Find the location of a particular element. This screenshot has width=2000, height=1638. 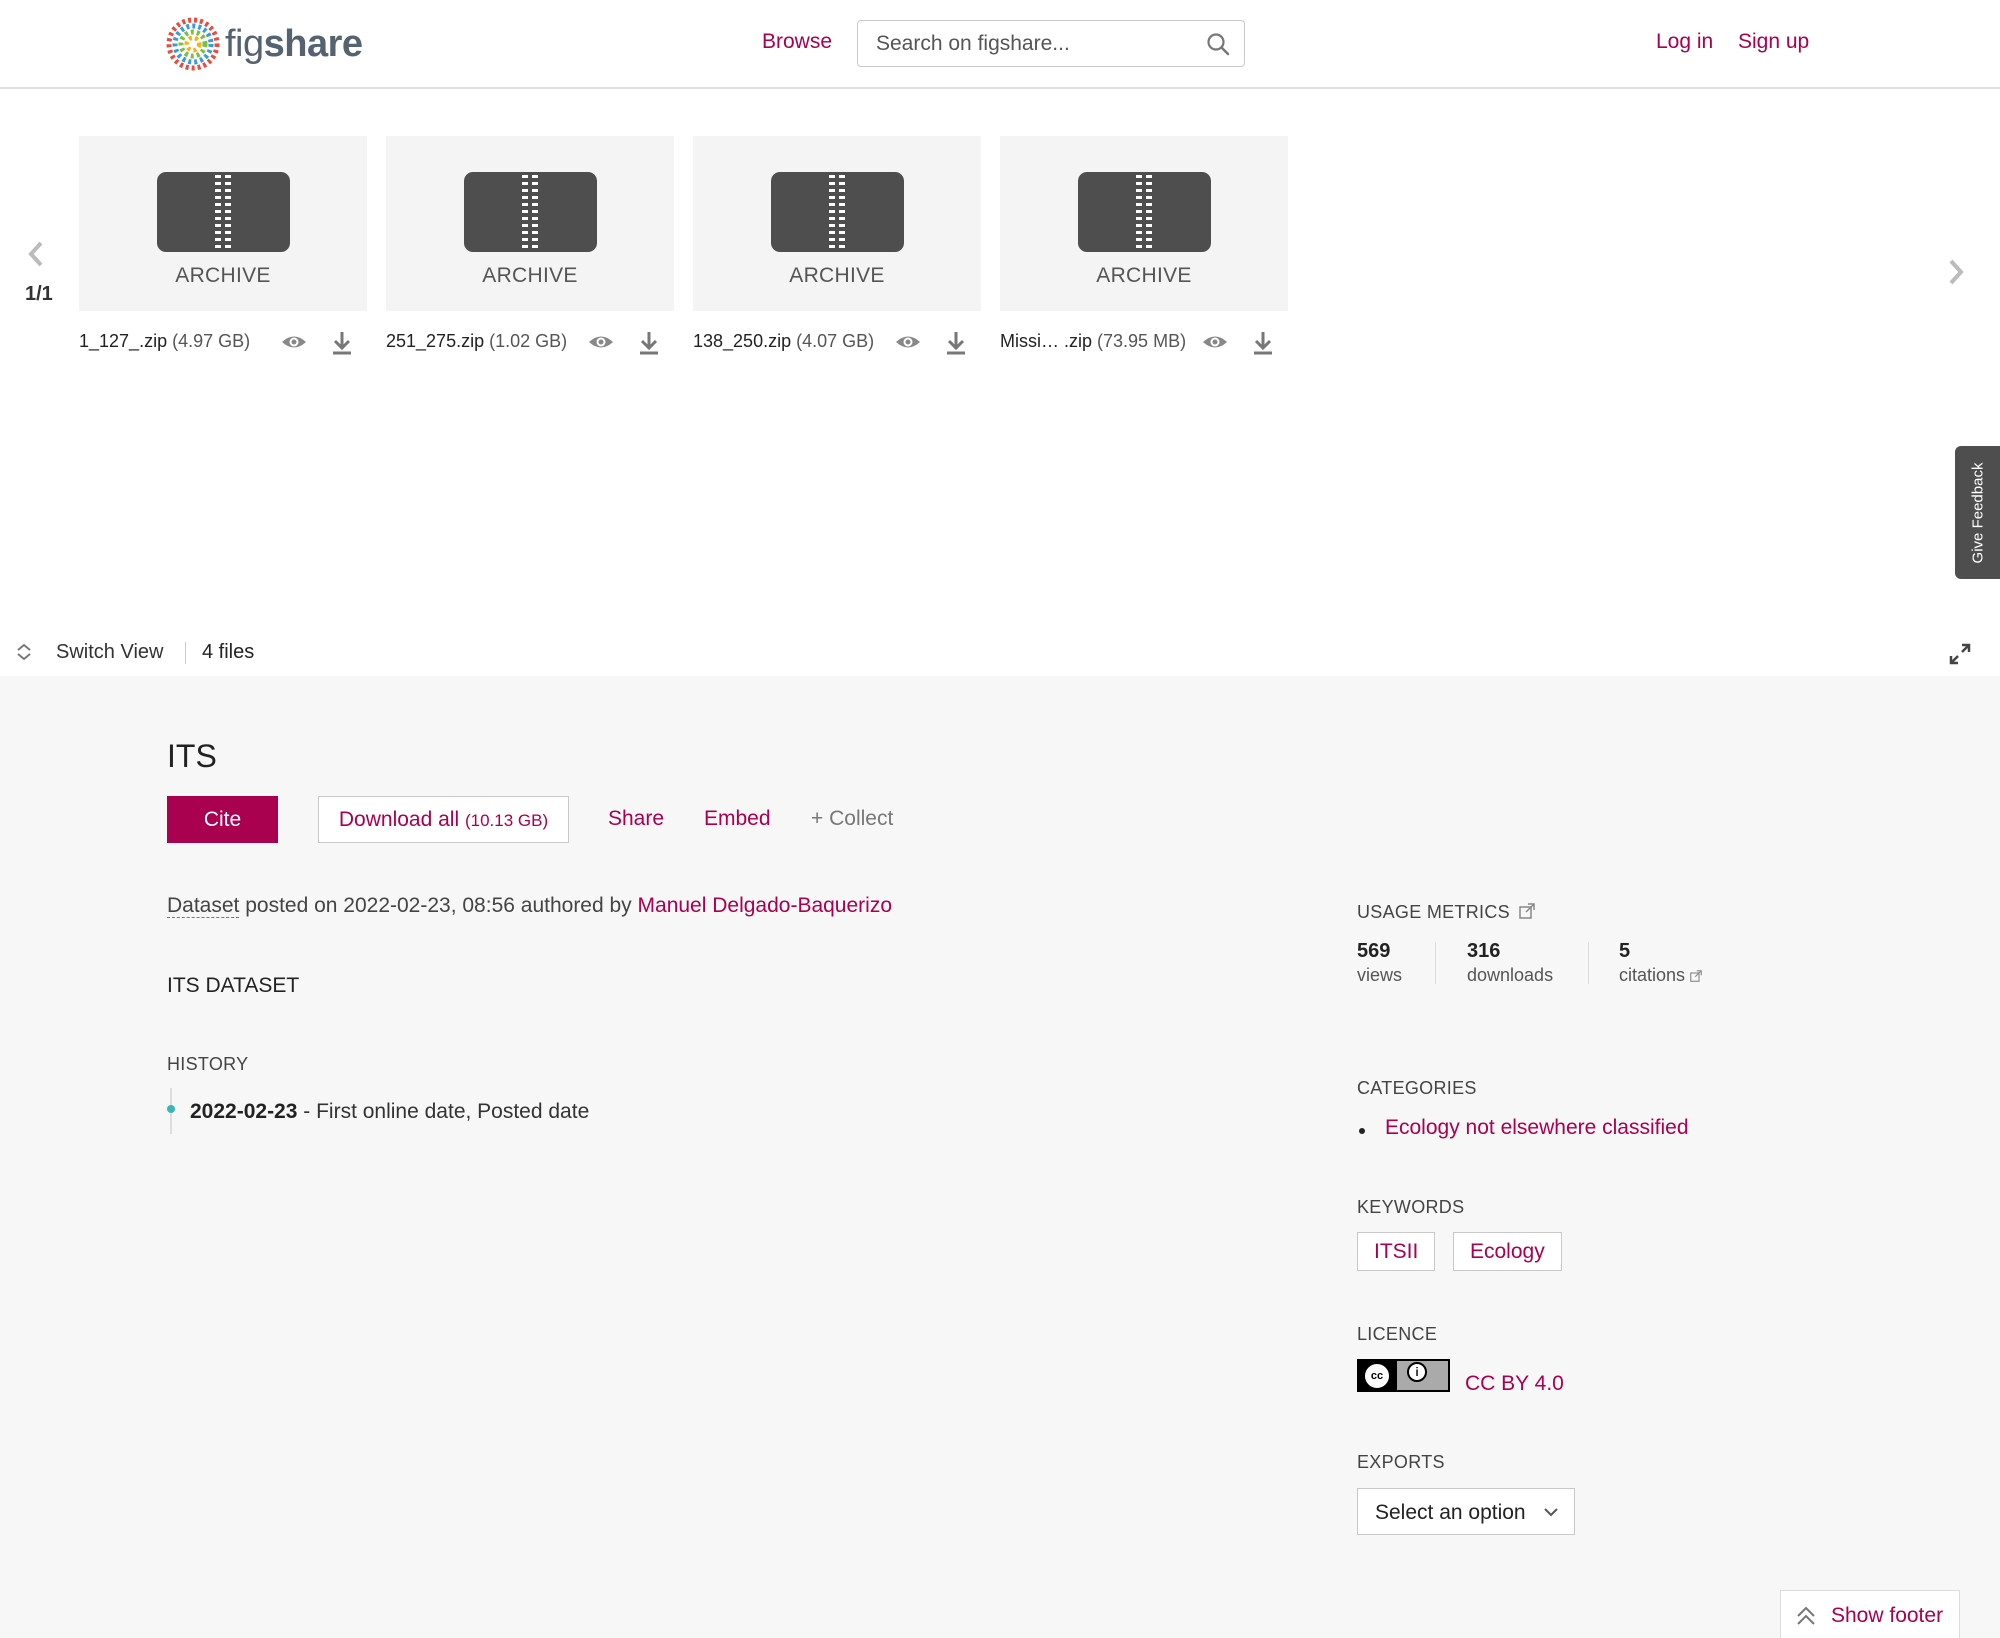

collect-link: + Collect is located at coordinates (852, 819).